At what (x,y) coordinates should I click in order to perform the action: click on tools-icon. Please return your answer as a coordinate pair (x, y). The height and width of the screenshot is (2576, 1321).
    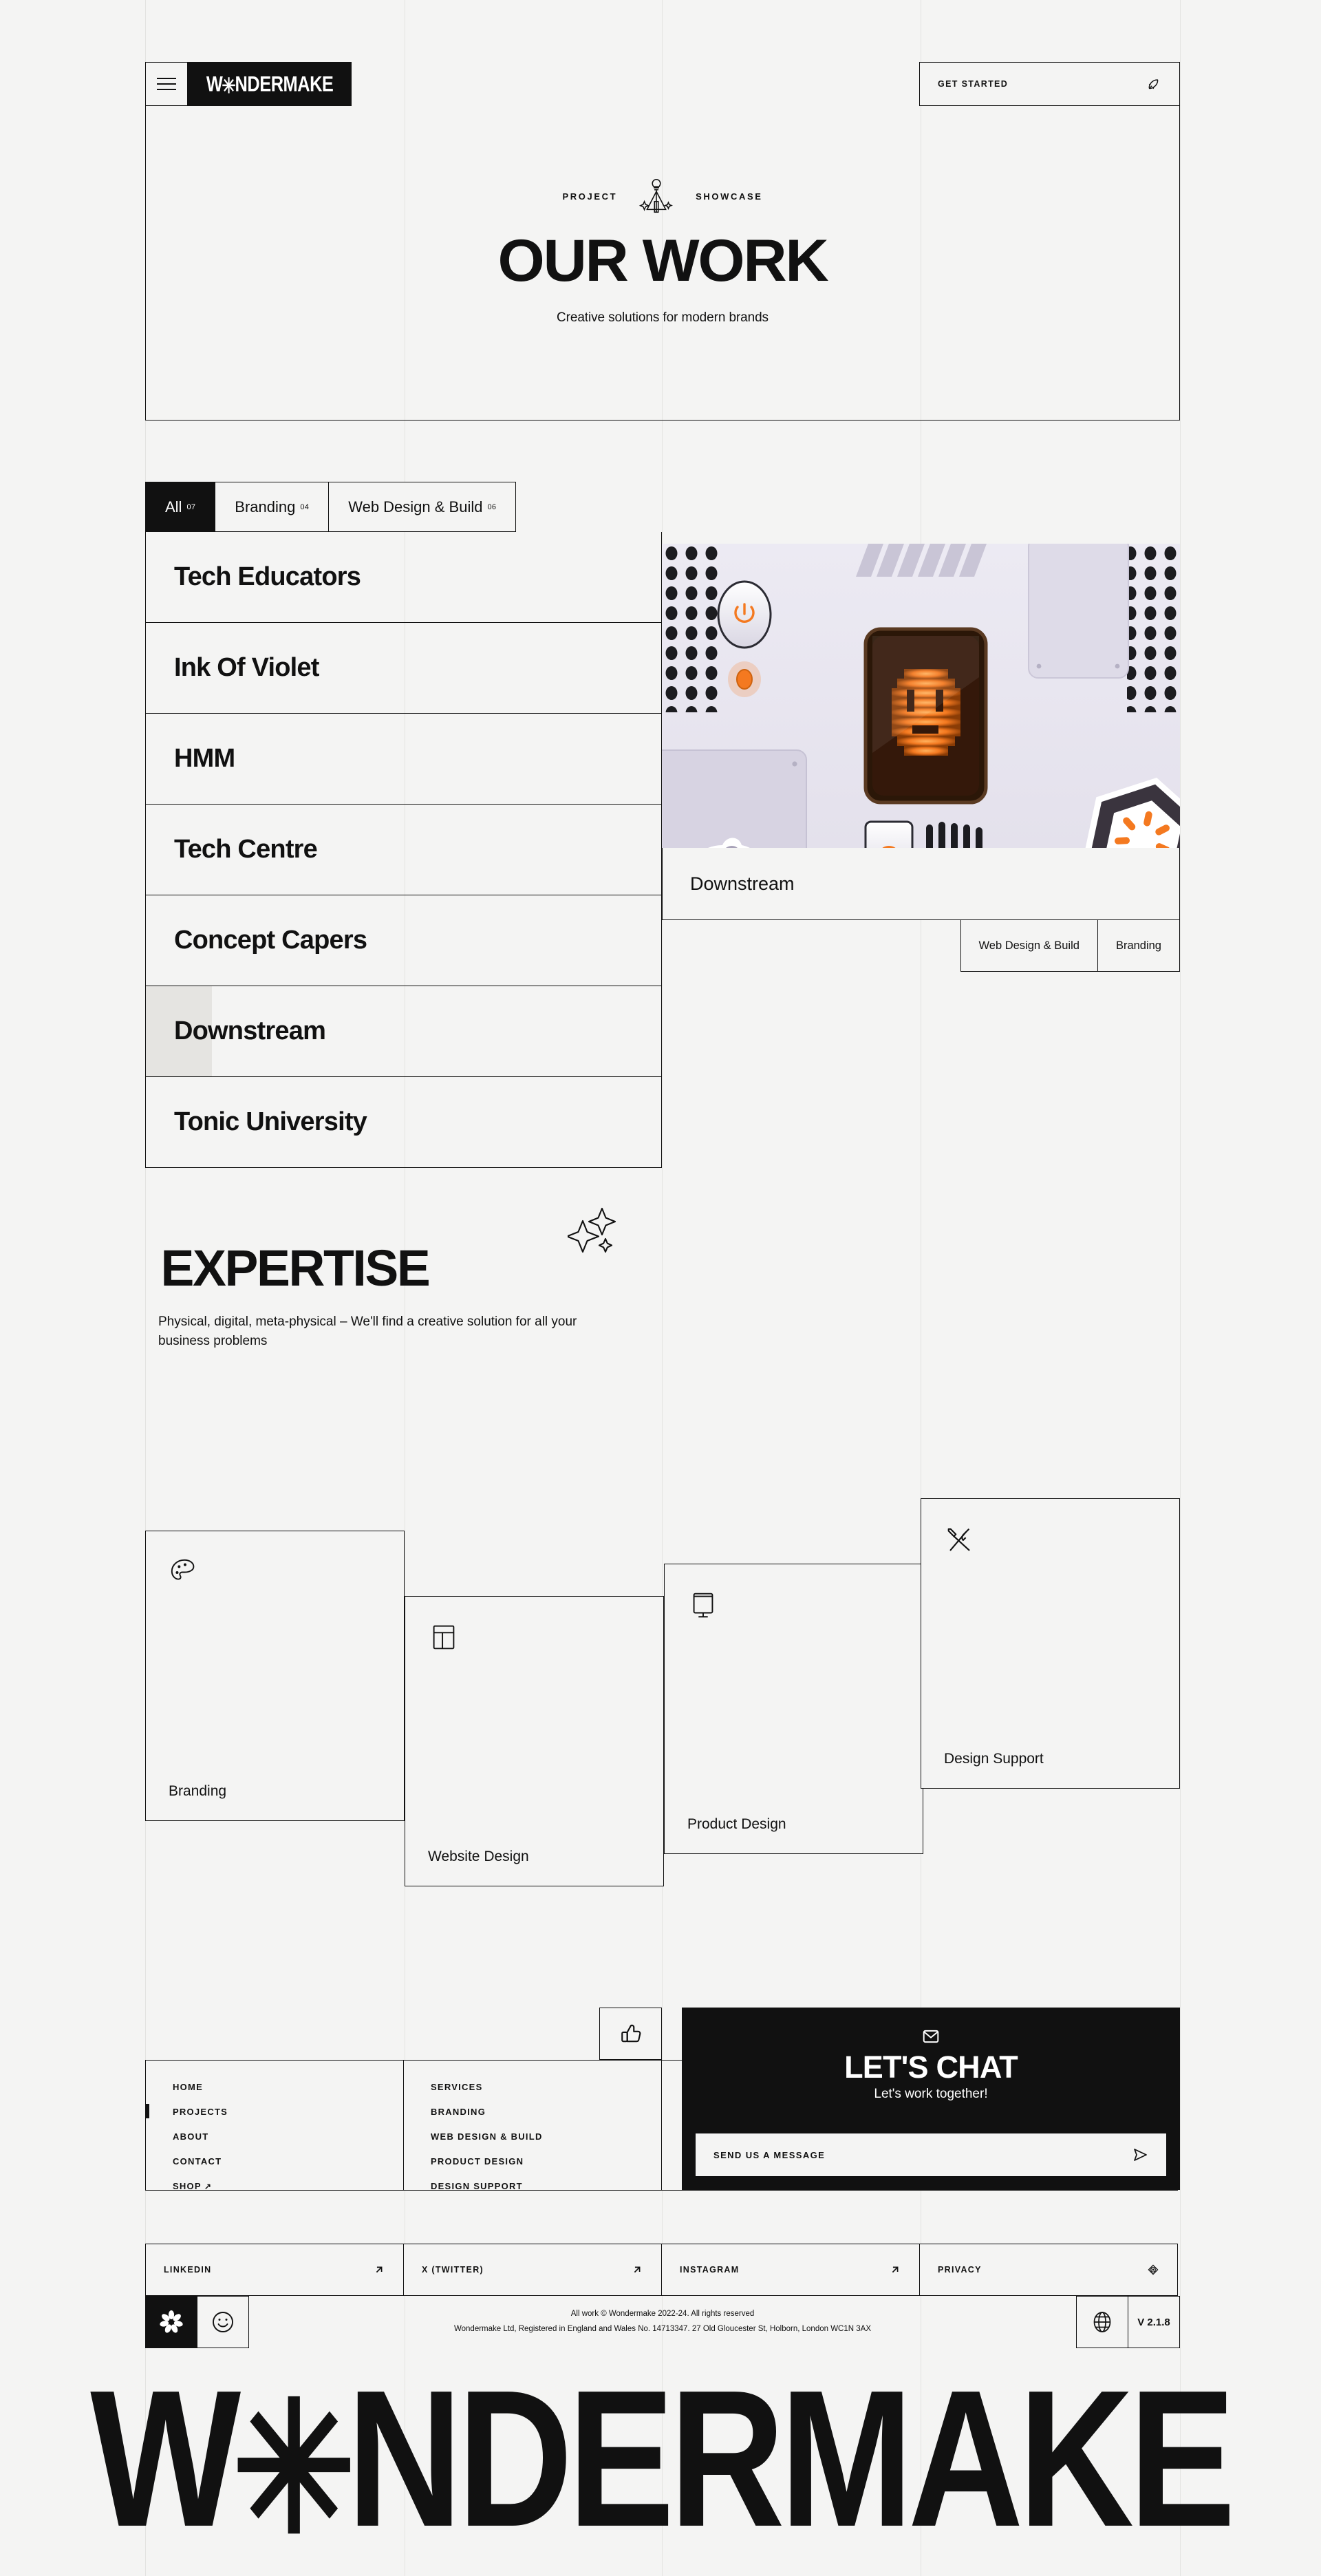
    Looking at the image, I should click on (959, 1539).